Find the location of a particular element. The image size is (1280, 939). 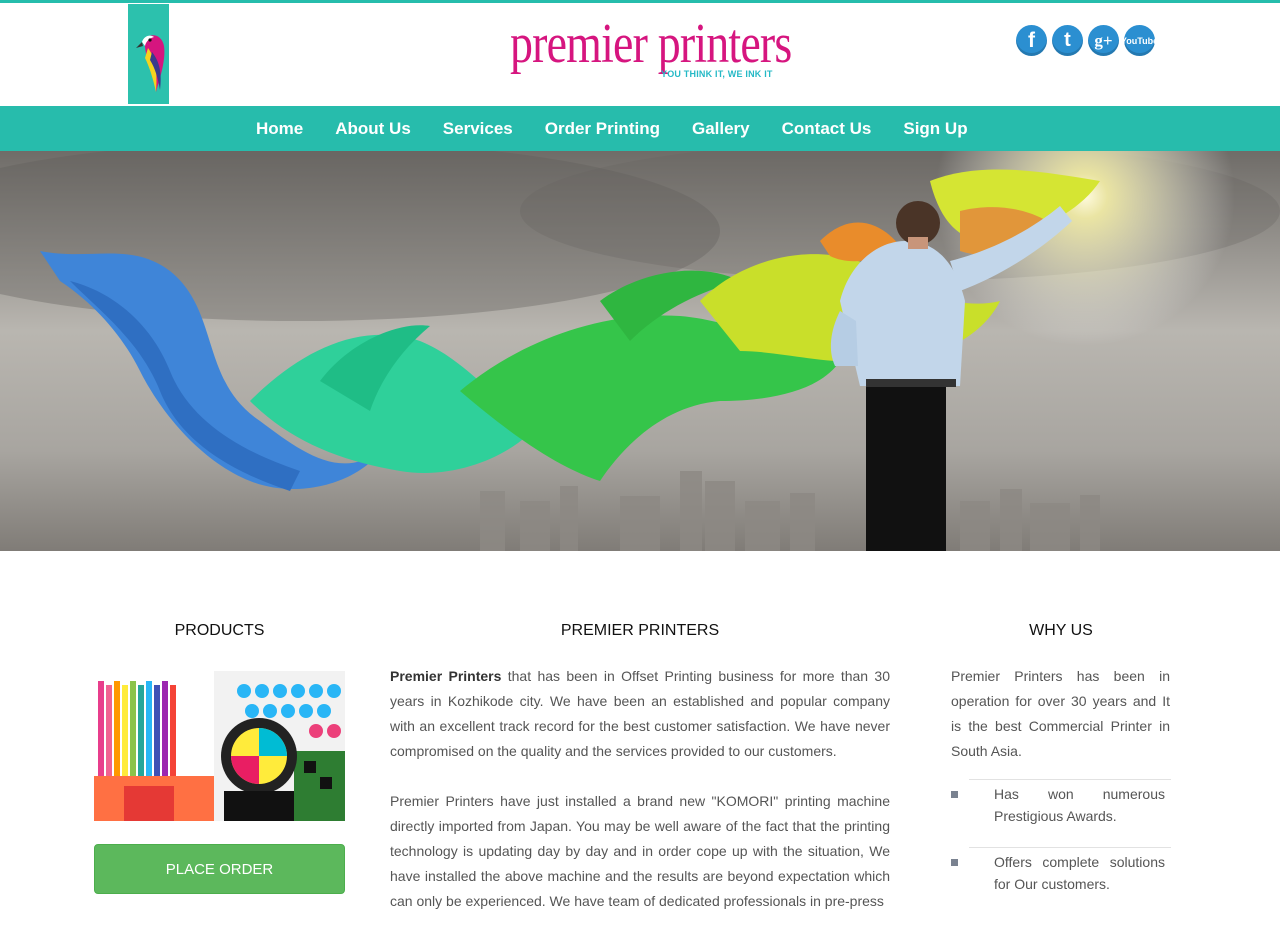

twitter-icon: t is located at coordinates (1067, 40).